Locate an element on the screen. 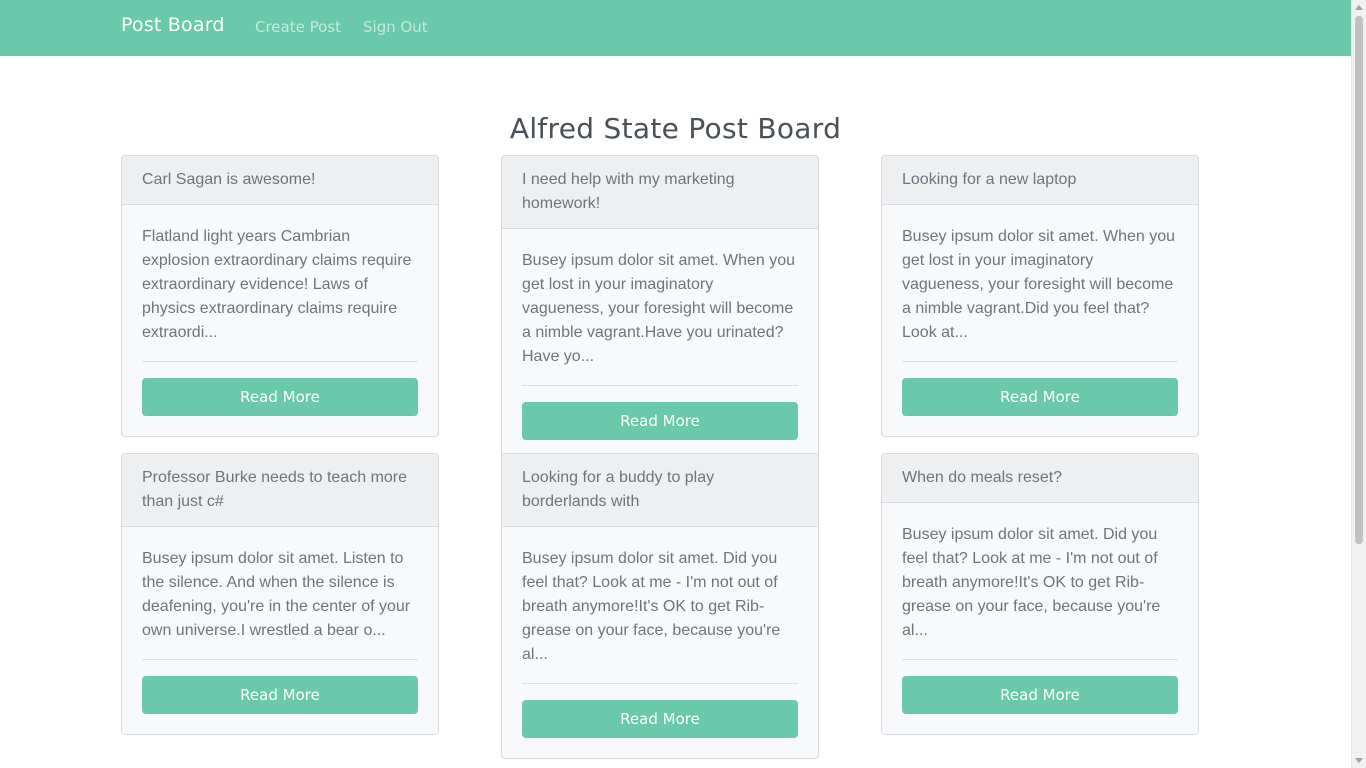  post-card-title: Looking for a new laptop is located at coordinates (1040, 180).